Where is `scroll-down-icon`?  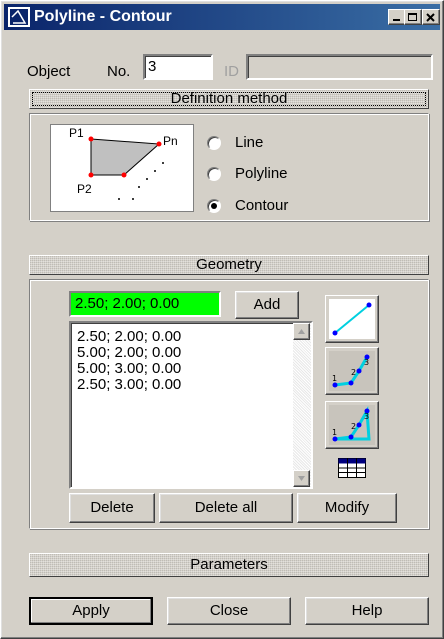 scroll-down-icon is located at coordinates (301, 478).